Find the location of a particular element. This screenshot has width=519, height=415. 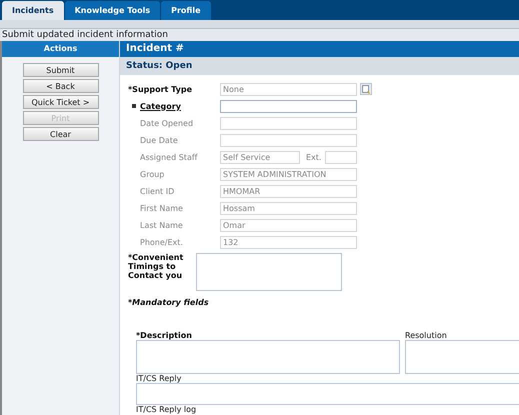

input-field: 132 is located at coordinates (288, 242).